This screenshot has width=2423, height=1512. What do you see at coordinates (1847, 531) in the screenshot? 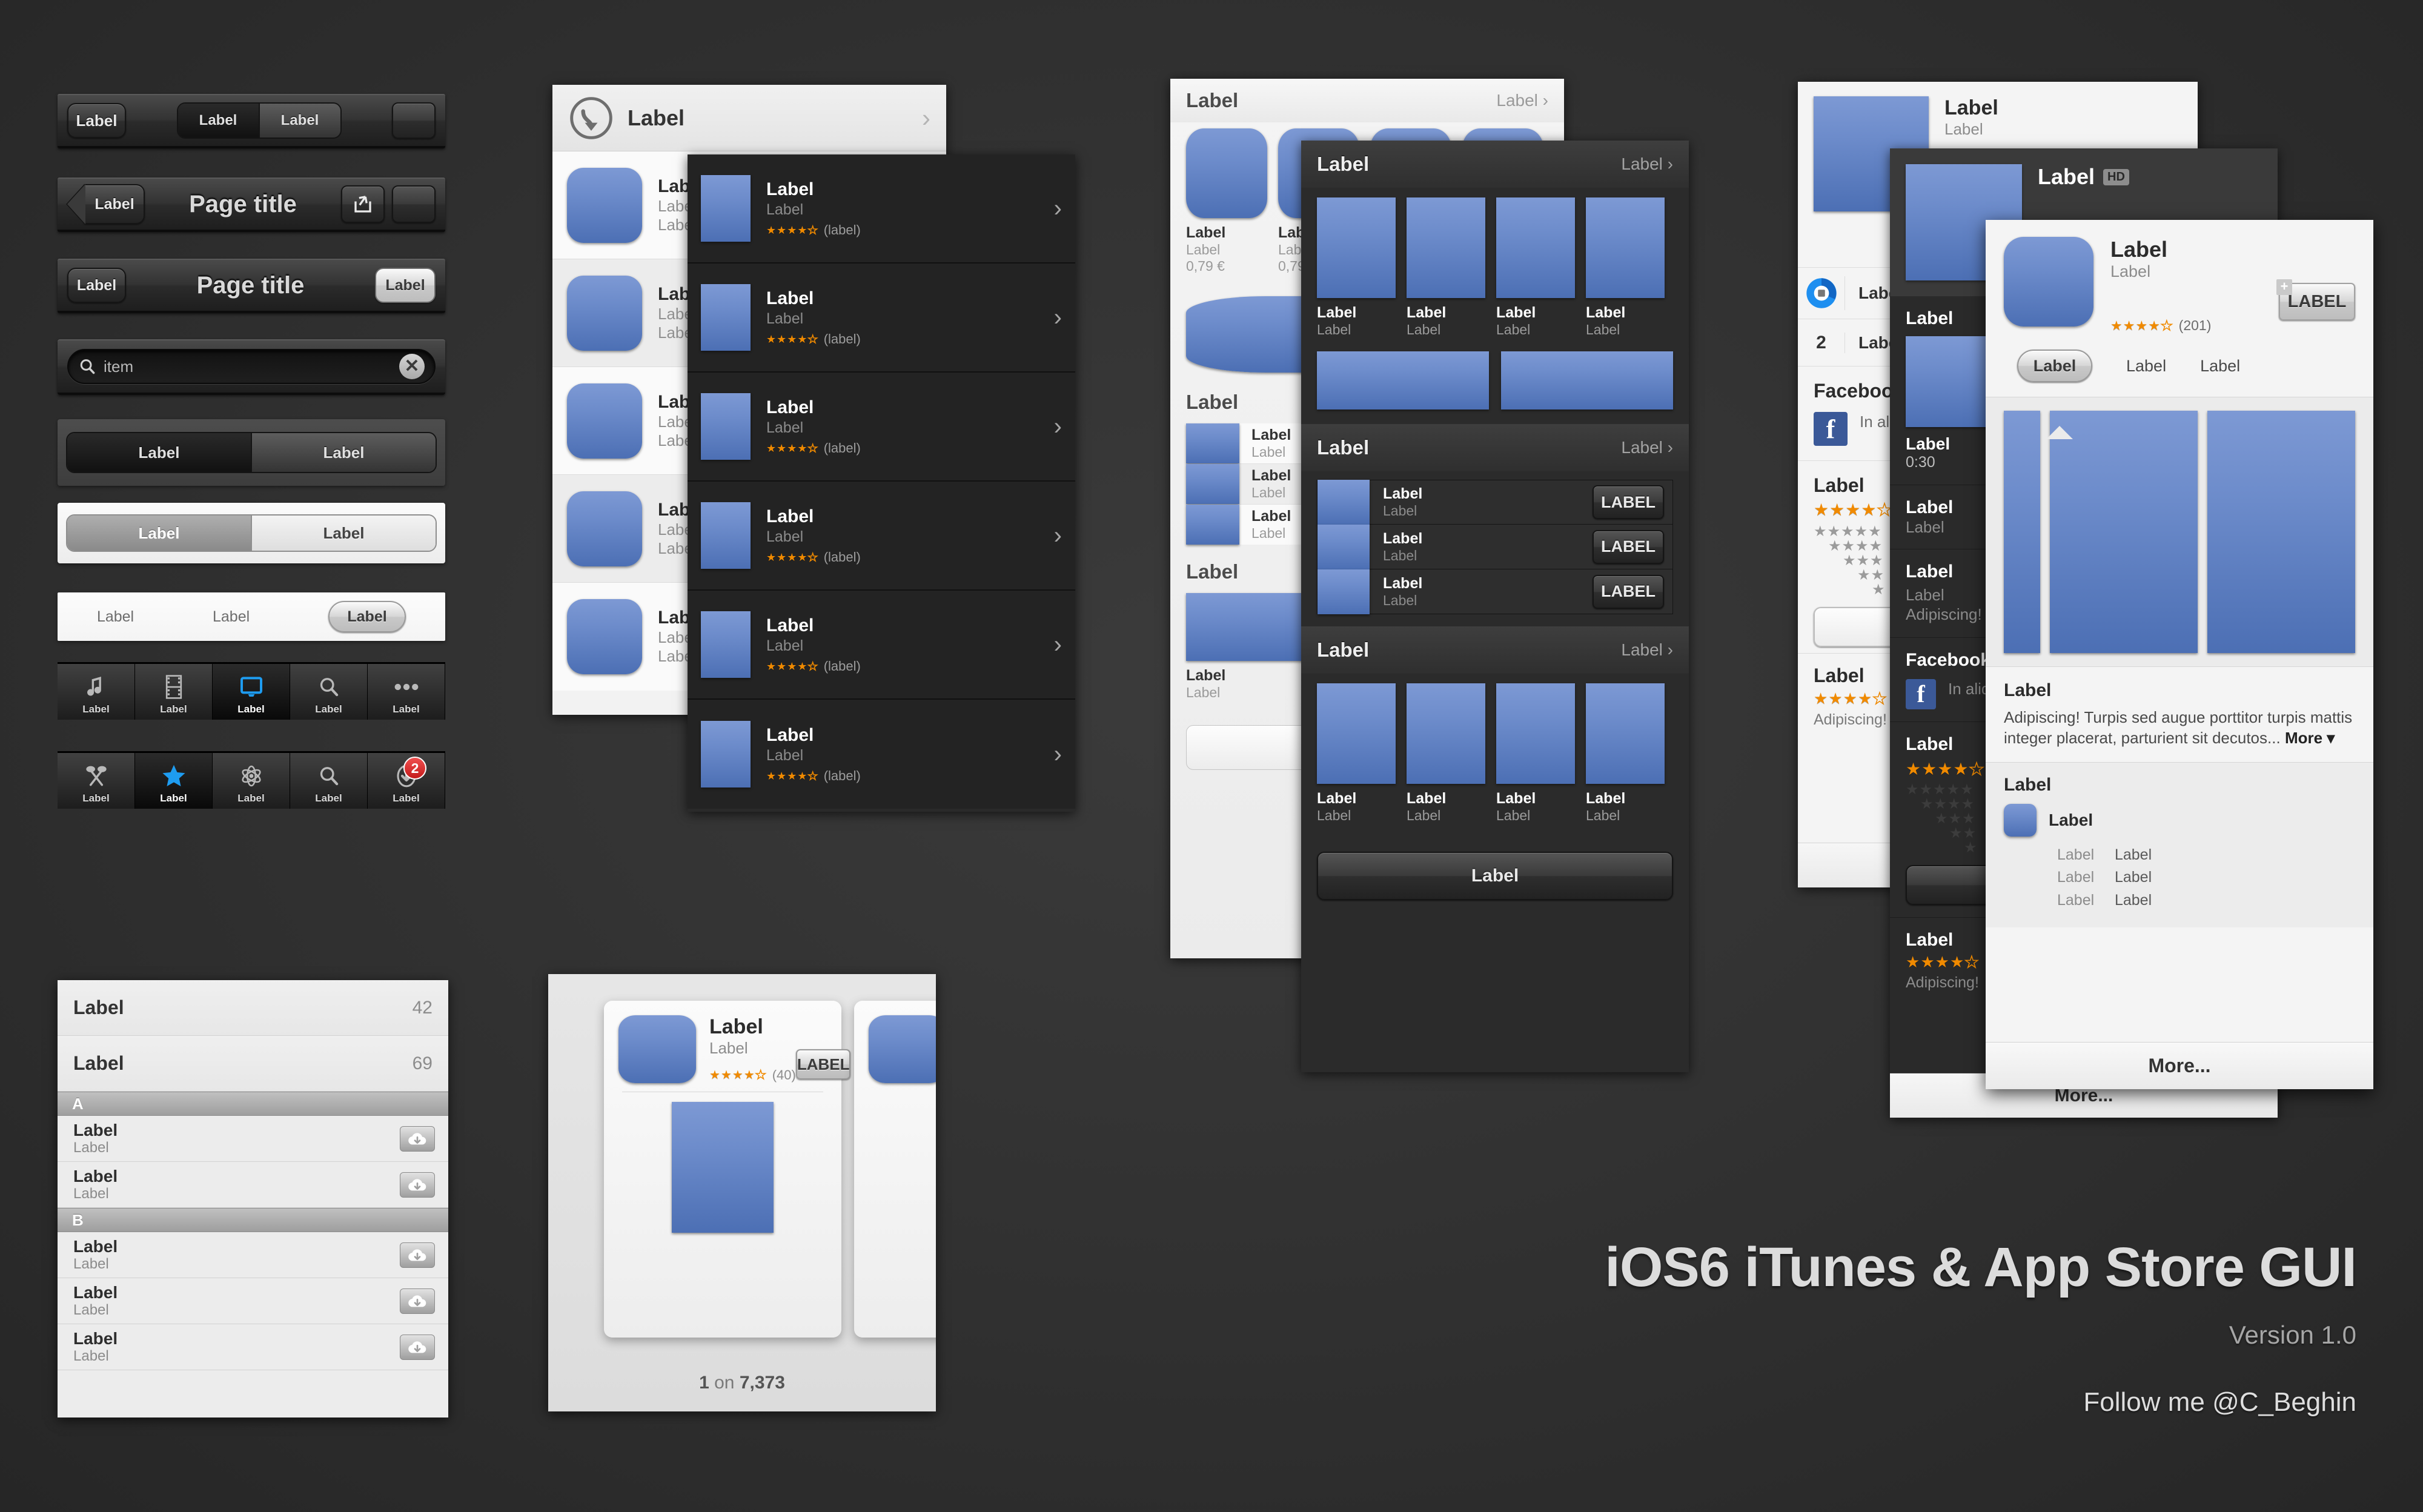
I see `rating-bar: ★ ★ ★ ★ ★` at bounding box center [1847, 531].